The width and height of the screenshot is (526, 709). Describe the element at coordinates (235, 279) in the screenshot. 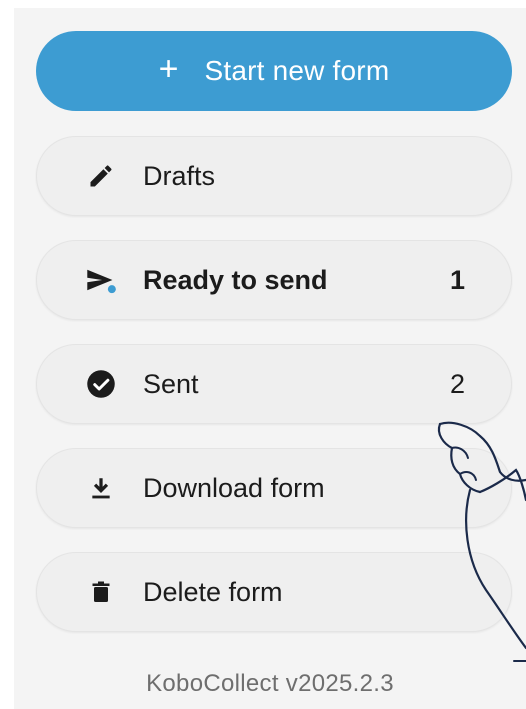

I see `ready-to-send-label: Ready to send` at that location.